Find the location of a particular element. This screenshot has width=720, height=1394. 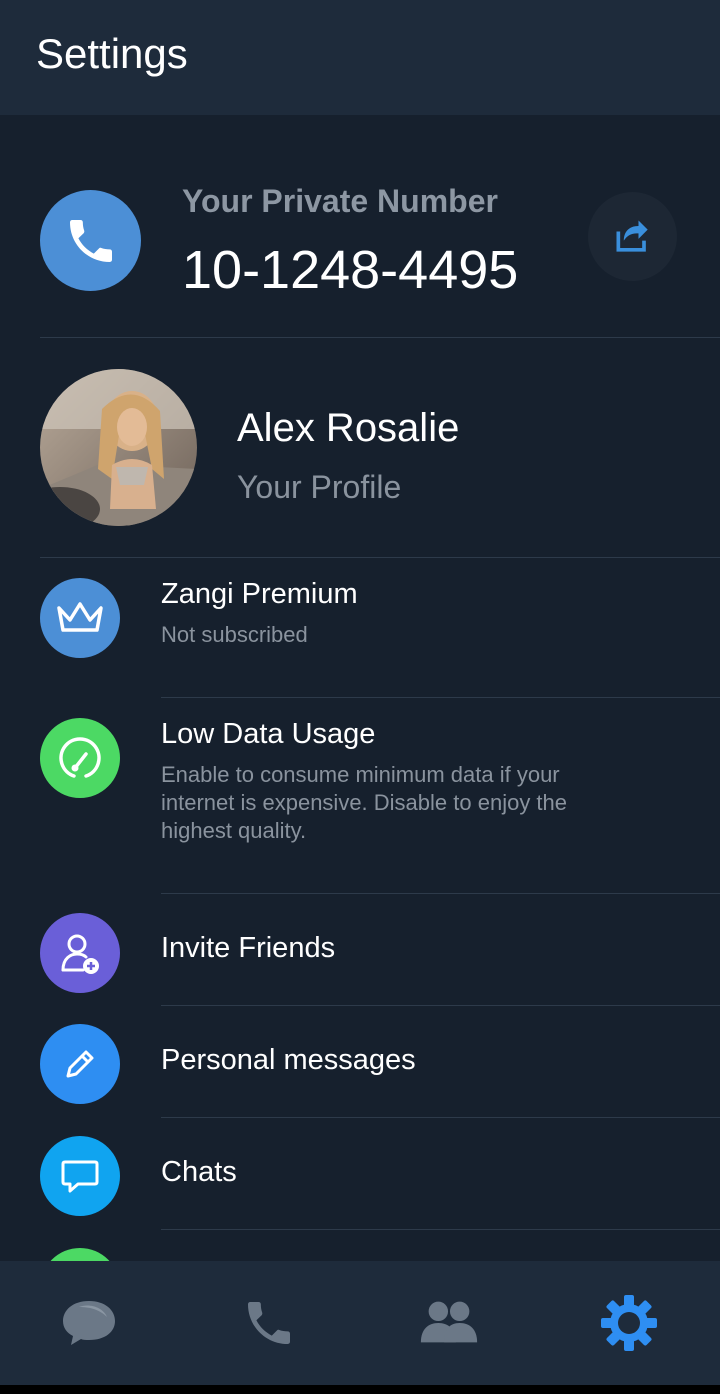

phone-icon is located at coordinates (90, 240).